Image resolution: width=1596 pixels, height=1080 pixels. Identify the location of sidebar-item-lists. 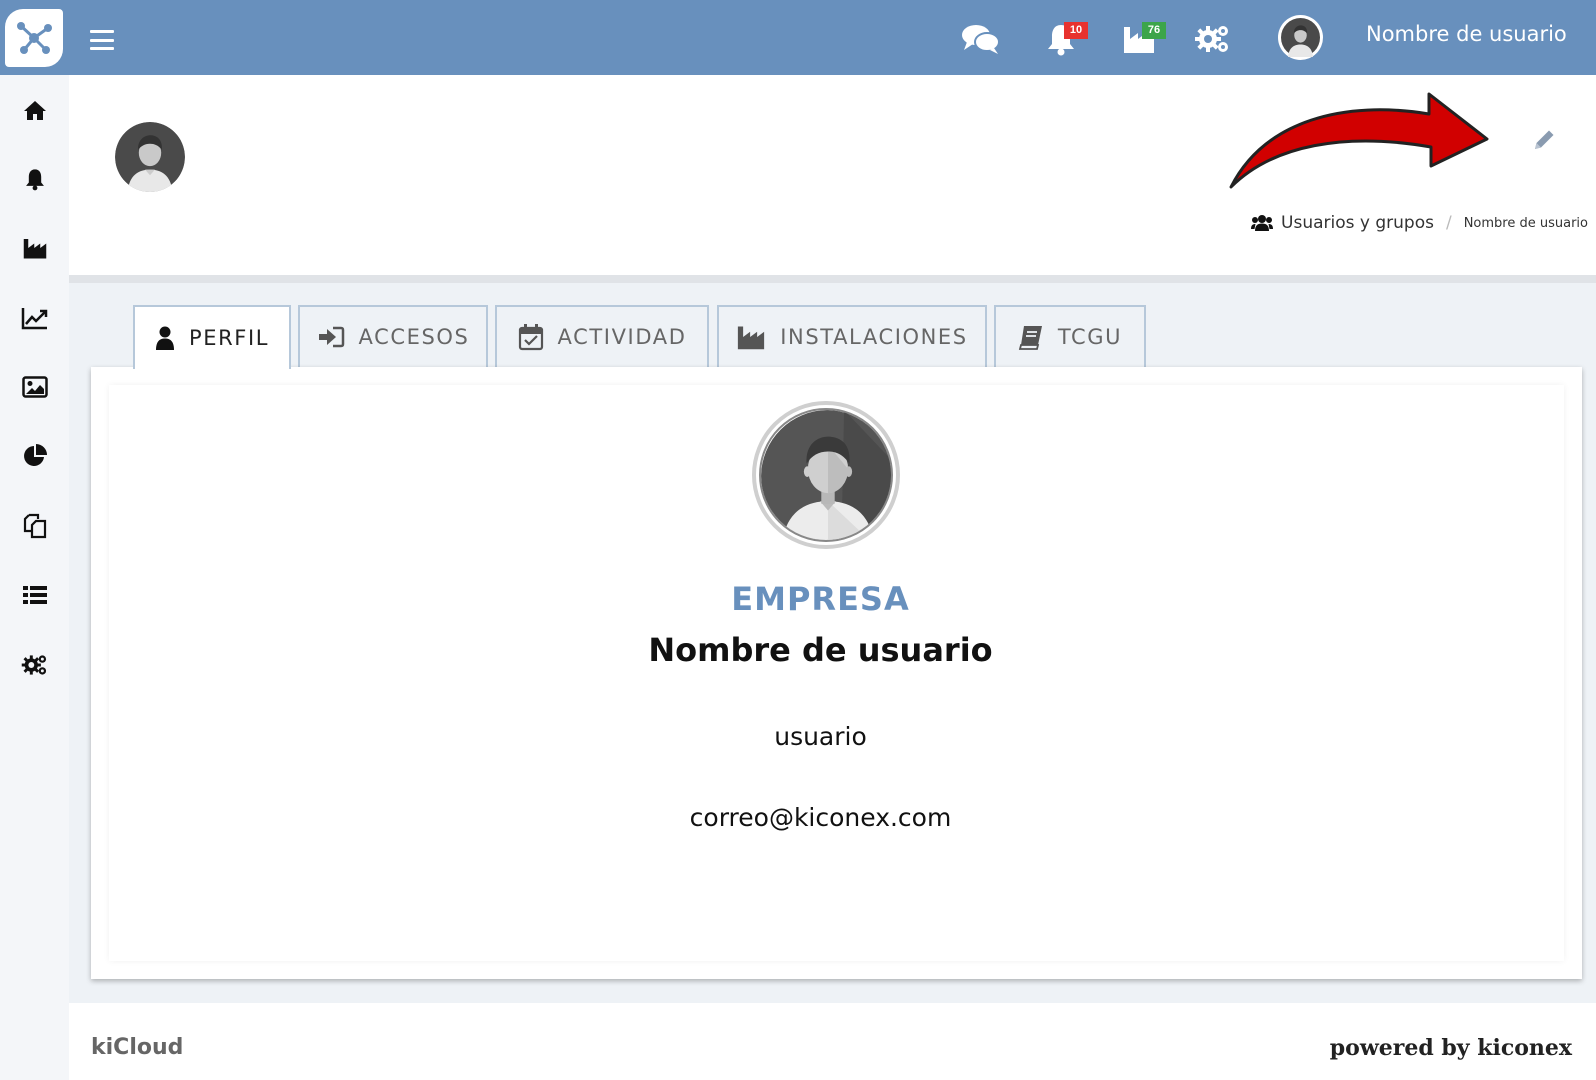
(35, 595).